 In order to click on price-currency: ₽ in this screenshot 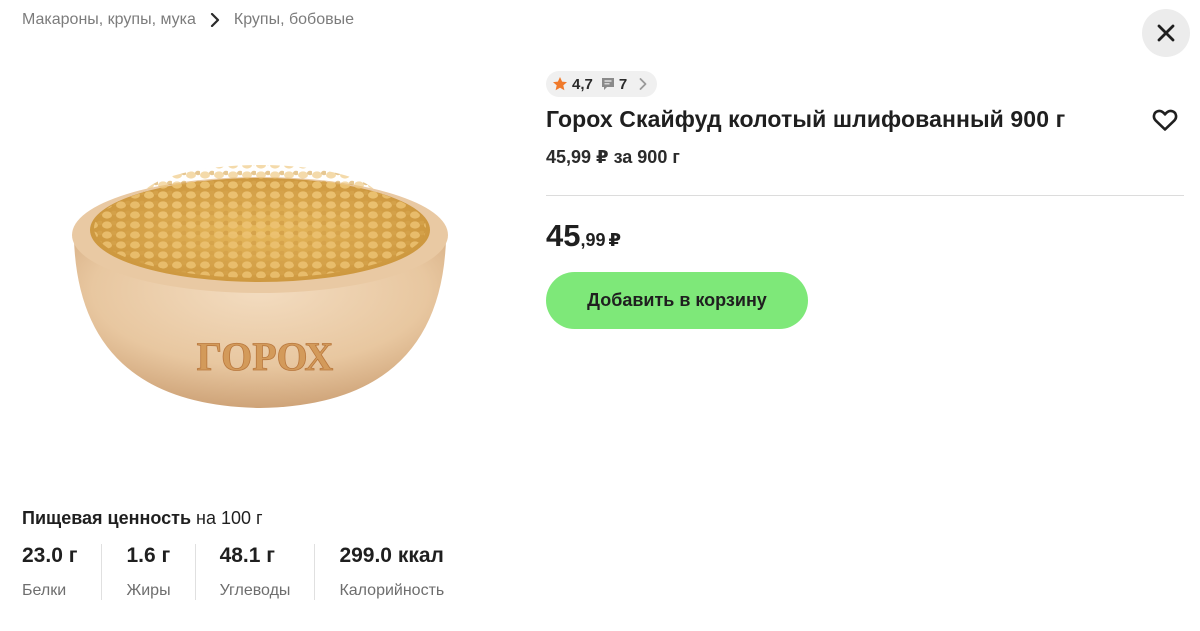, I will do `click(615, 240)`.